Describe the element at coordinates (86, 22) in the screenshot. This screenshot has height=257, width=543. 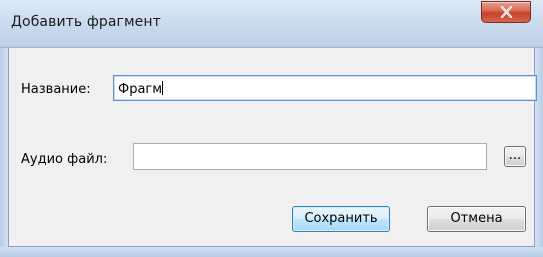
I see `window-title: Добавить фрагмент` at that location.